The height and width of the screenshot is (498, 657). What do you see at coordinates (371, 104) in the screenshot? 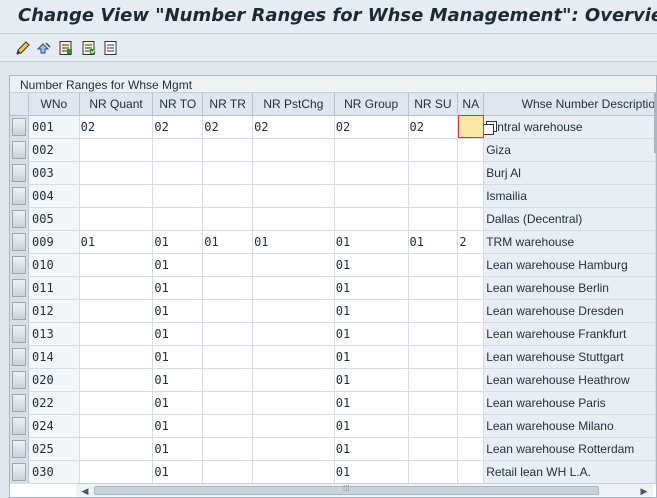
I see `column-header-nr-group: NR Group` at bounding box center [371, 104].